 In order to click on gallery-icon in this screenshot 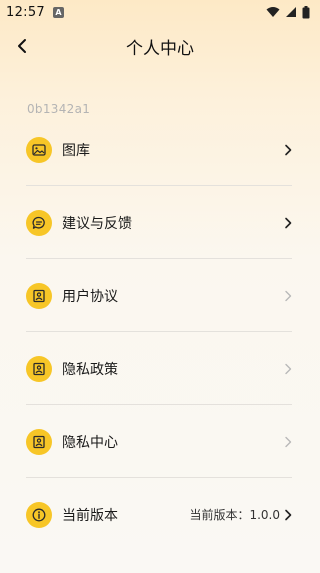, I will do `click(39, 149)`.